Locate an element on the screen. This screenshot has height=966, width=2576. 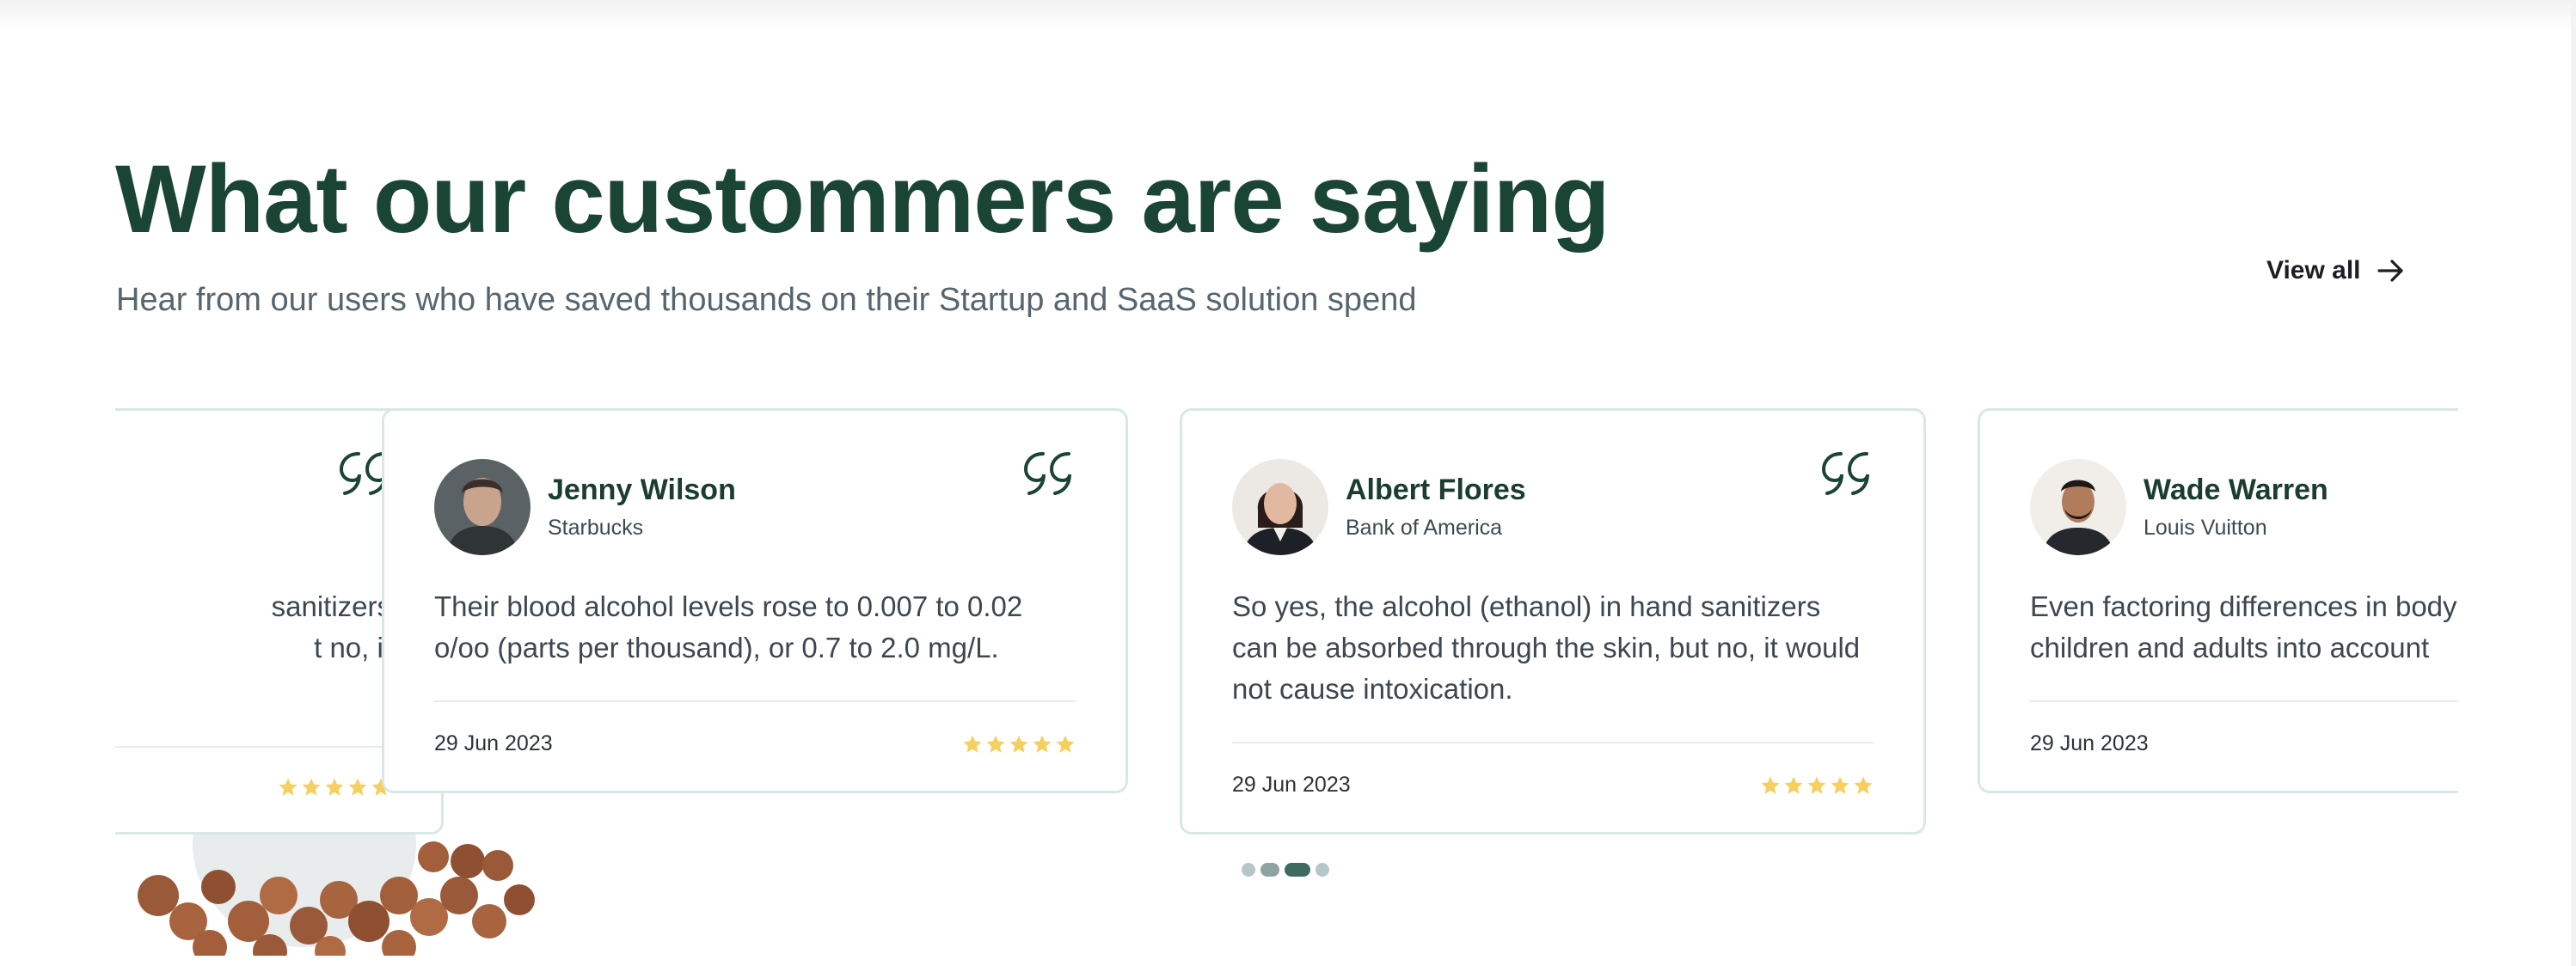
testimonial-company: Starbucks is located at coordinates (596, 528).